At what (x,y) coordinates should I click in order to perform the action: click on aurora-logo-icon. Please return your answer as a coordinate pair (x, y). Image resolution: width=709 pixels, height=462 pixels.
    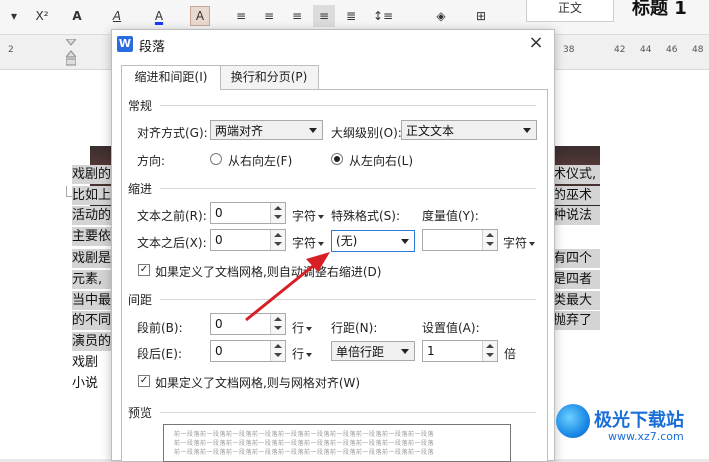
    Looking at the image, I should click on (573, 421).